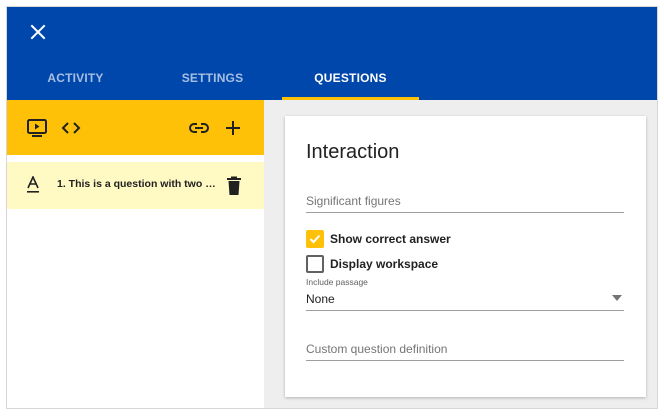 The height and width of the screenshot is (416, 664). I want to click on code-icon, so click(71, 128).